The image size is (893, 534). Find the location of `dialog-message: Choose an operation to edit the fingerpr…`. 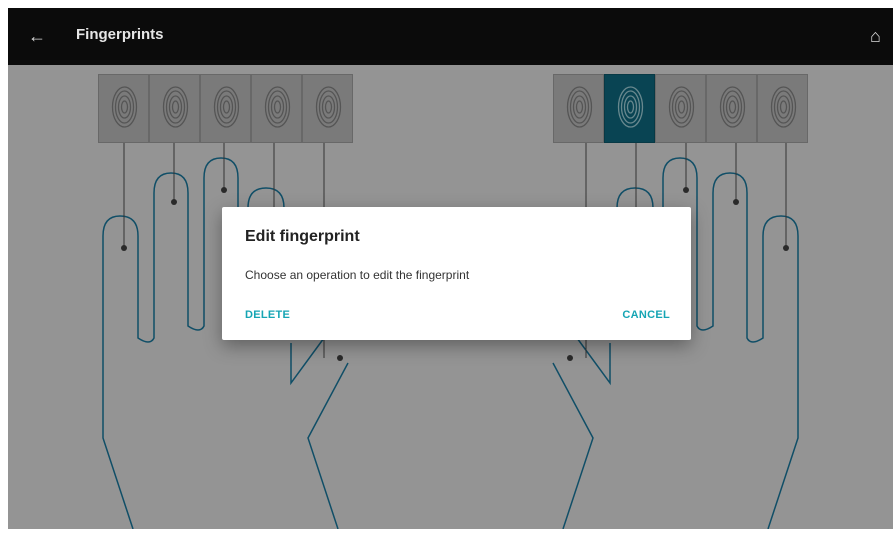

dialog-message: Choose an operation to edit the fingerpr… is located at coordinates (357, 275).